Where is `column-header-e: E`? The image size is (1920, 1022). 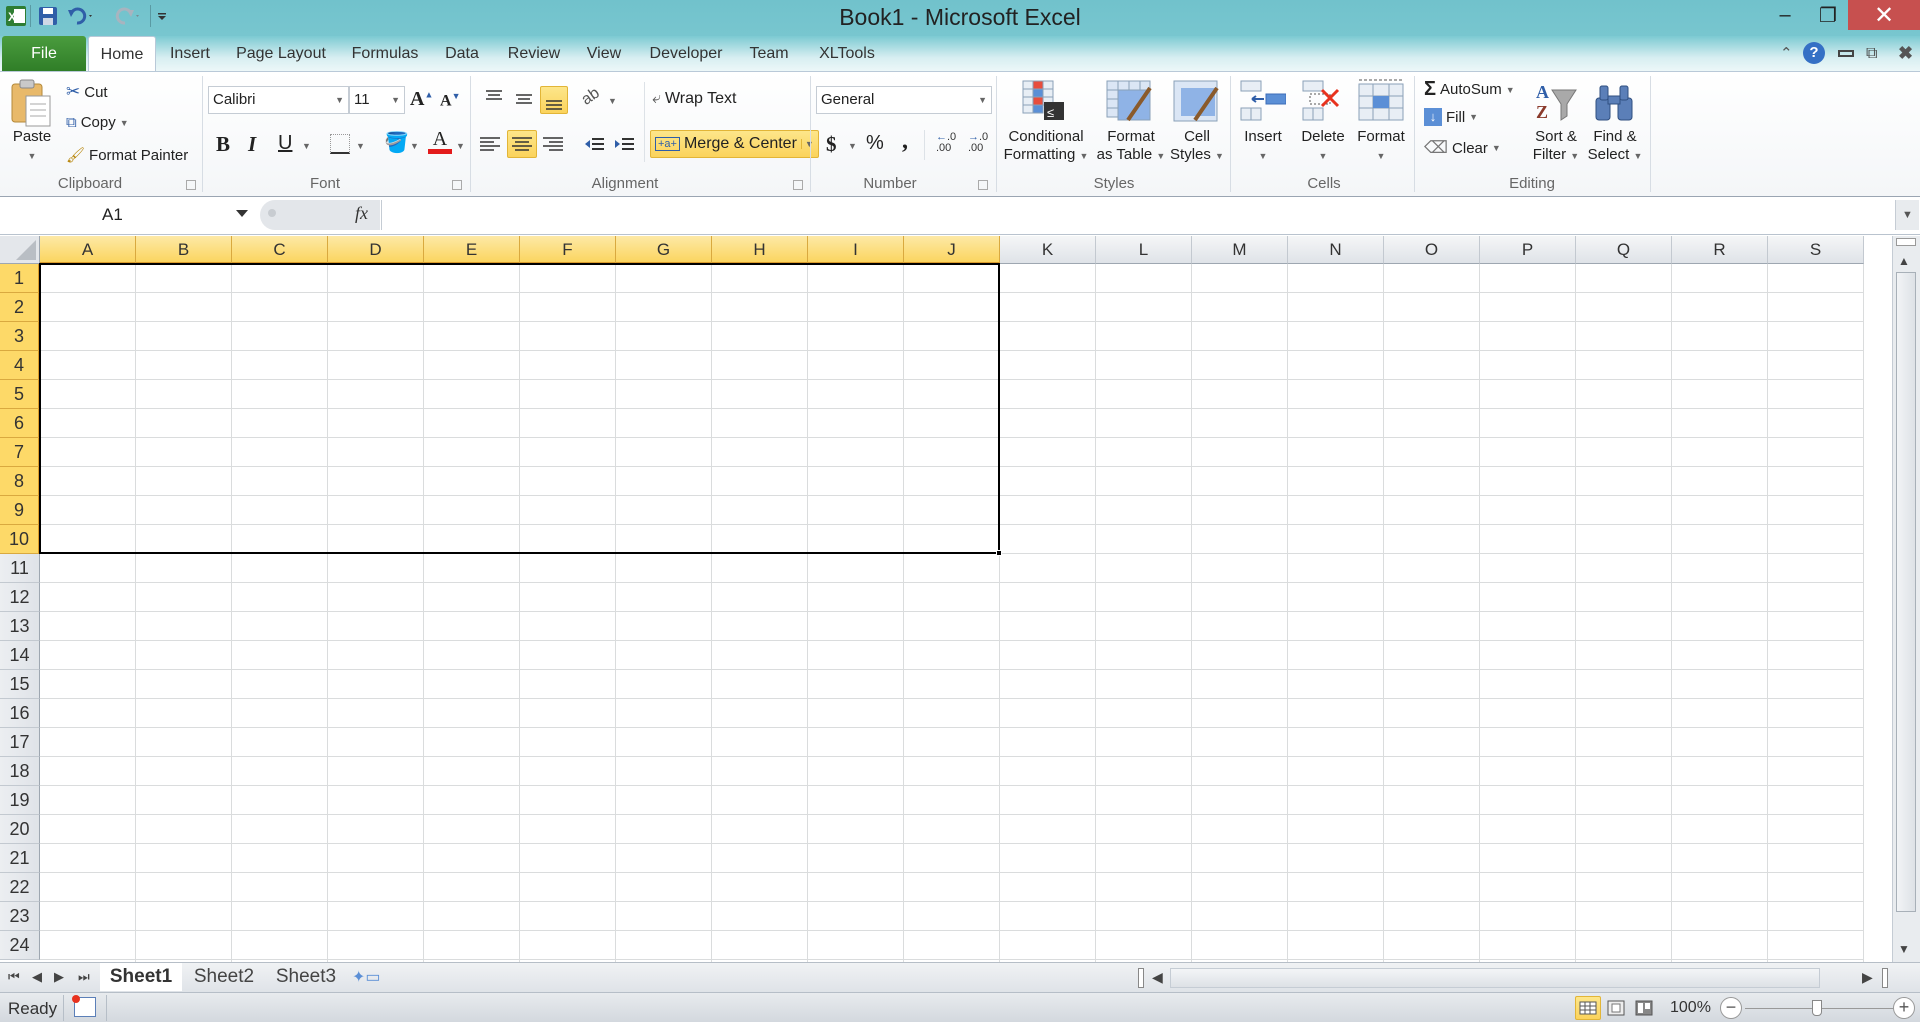 column-header-e: E is located at coordinates (472, 250).